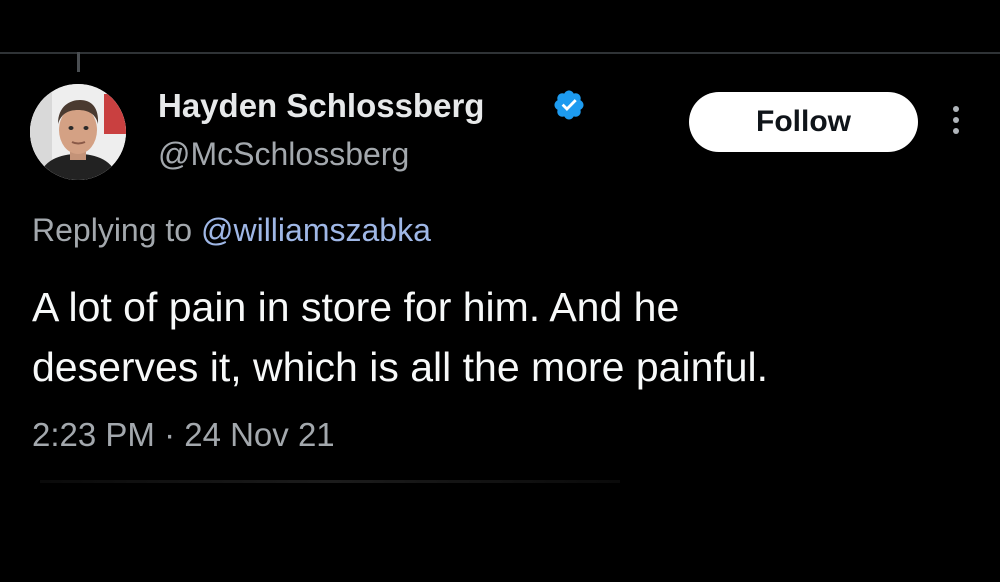 This screenshot has height=582, width=1000. Describe the element at coordinates (316, 230) in the screenshot. I see `replying-to-link: @williamszabka` at that location.